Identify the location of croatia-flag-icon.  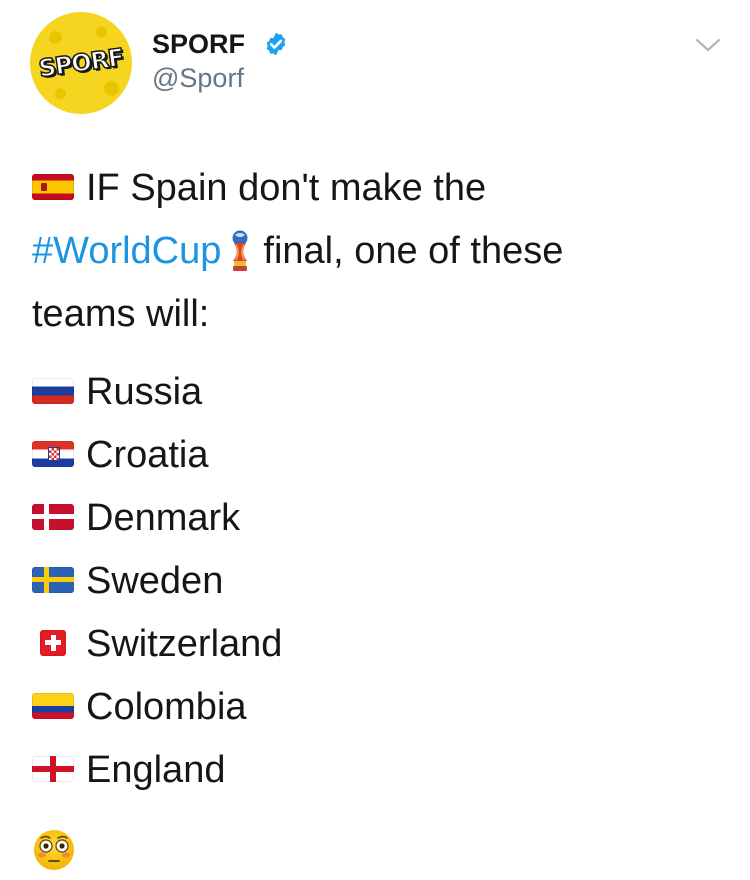
(53, 453).